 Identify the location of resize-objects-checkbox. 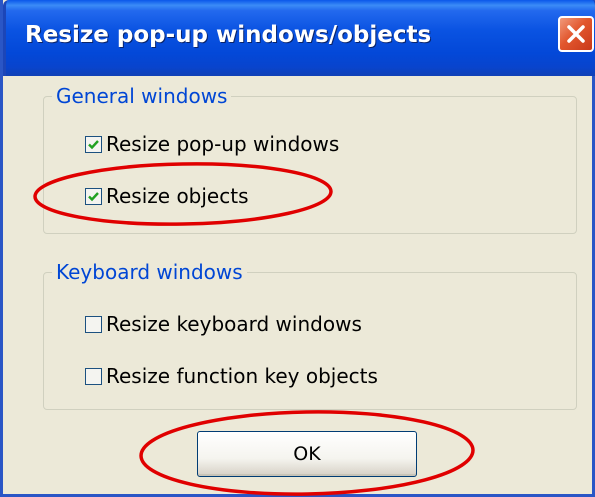
(93, 196).